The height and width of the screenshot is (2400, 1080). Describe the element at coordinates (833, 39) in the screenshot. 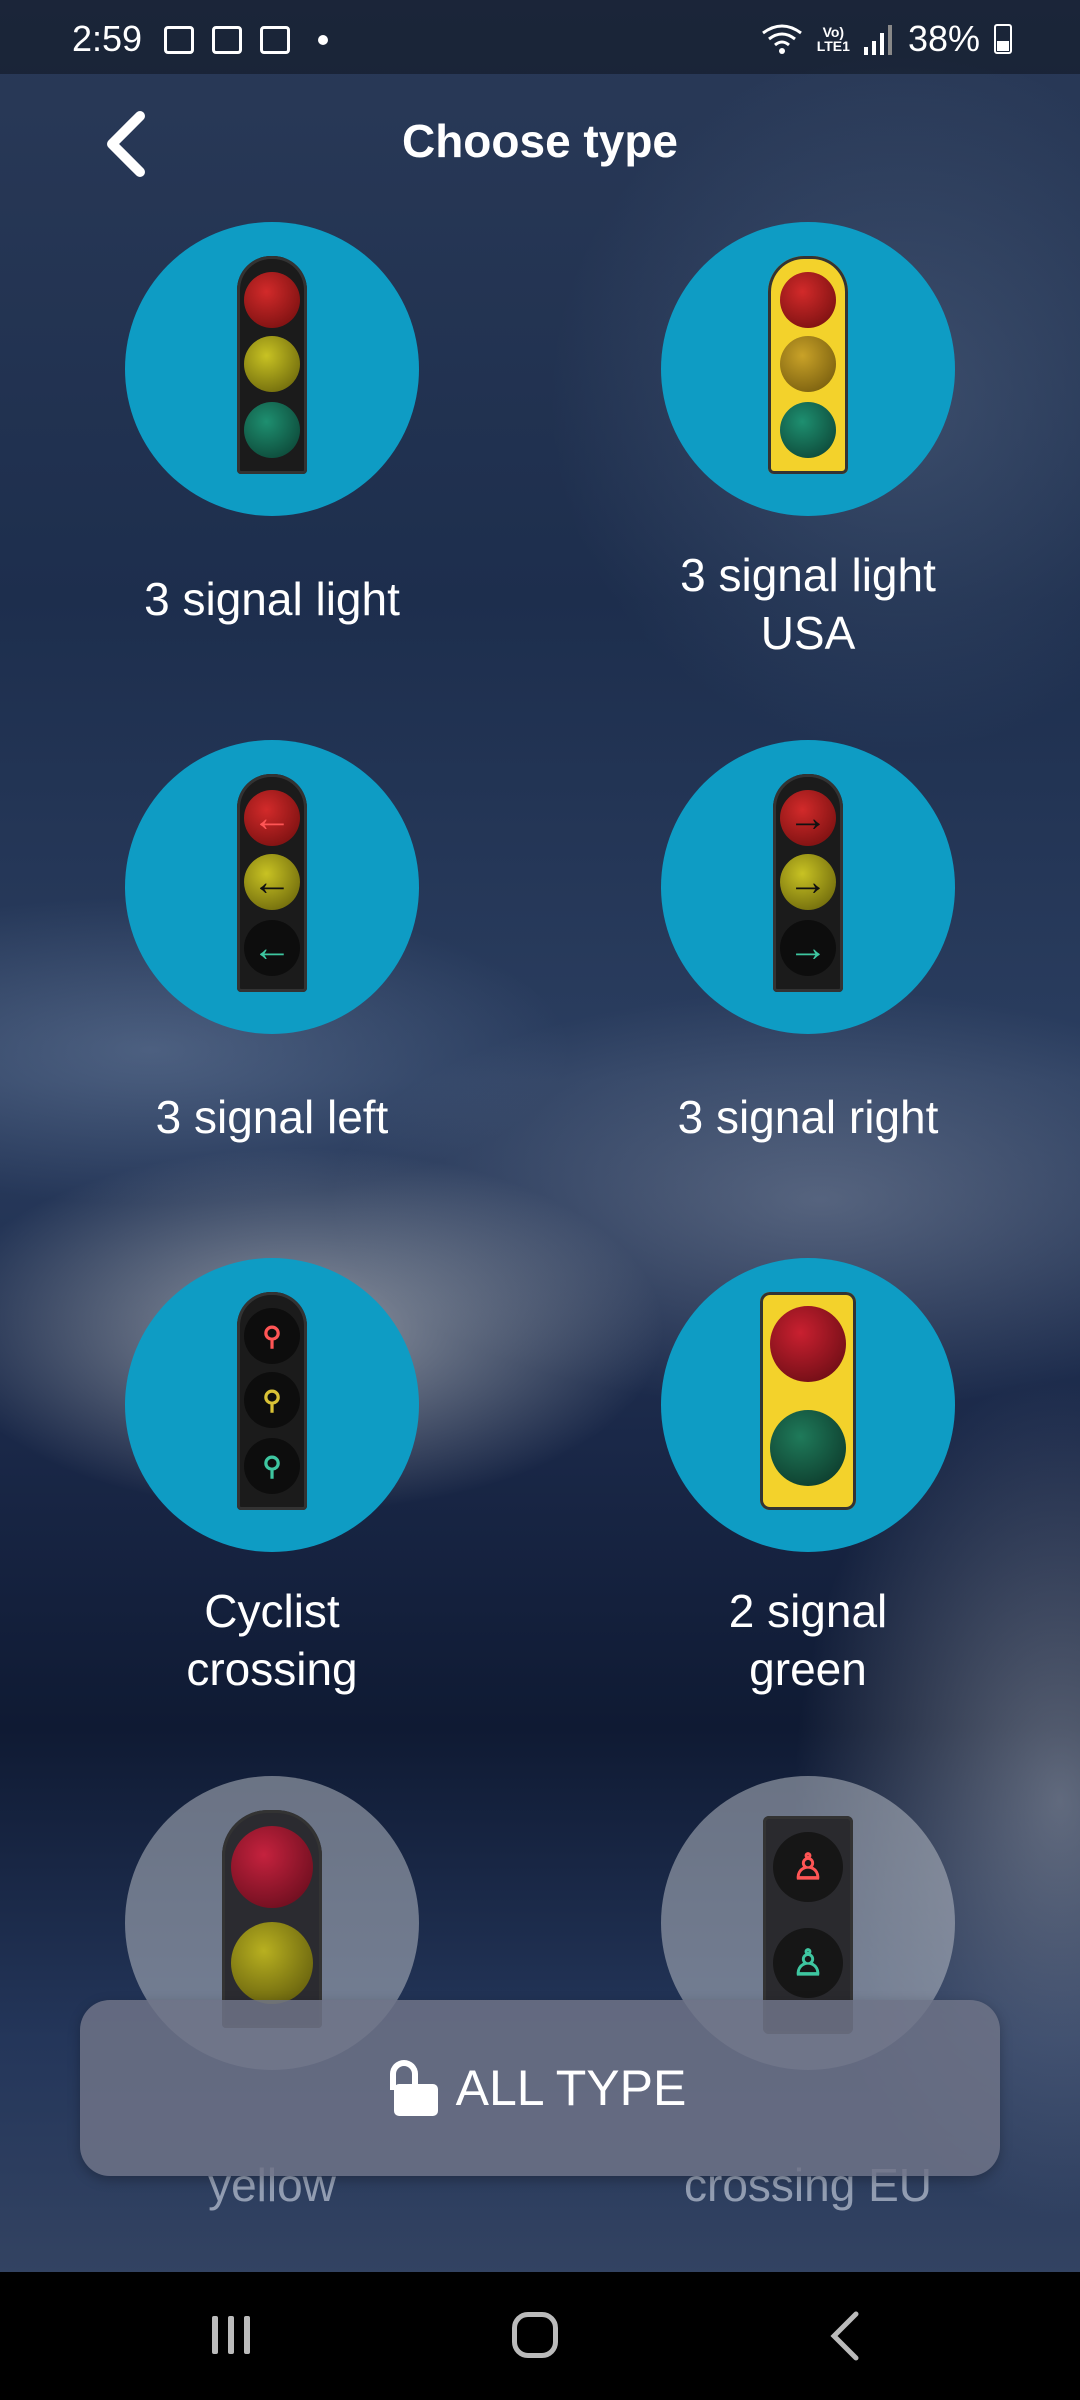

I see `lte-indicator: Vo) LTE1` at that location.